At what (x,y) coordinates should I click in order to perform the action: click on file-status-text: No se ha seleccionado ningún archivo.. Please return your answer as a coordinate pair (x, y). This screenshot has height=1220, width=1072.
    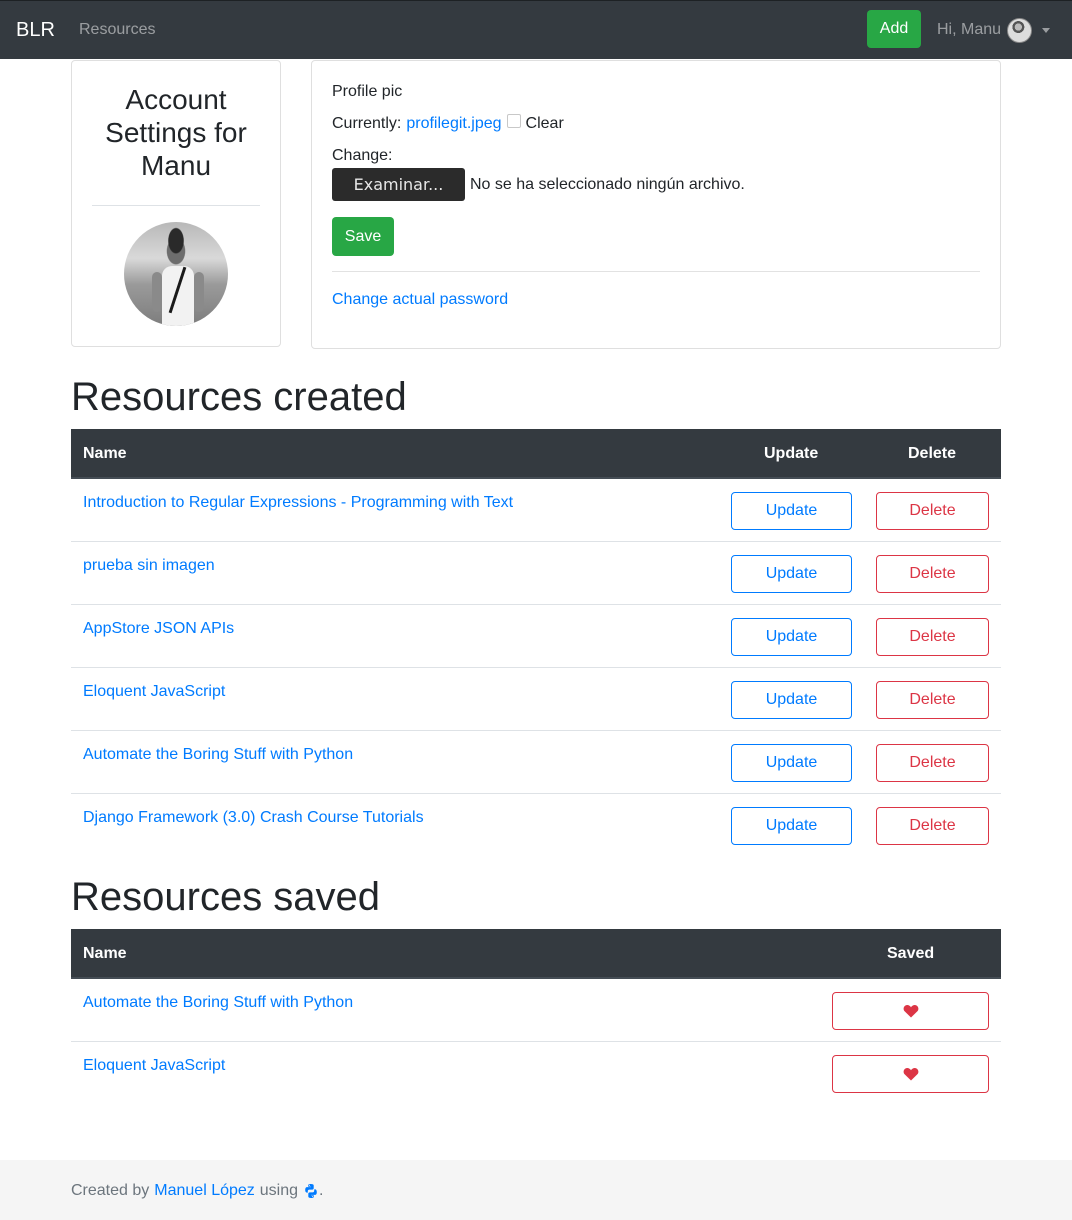
    Looking at the image, I should click on (607, 184).